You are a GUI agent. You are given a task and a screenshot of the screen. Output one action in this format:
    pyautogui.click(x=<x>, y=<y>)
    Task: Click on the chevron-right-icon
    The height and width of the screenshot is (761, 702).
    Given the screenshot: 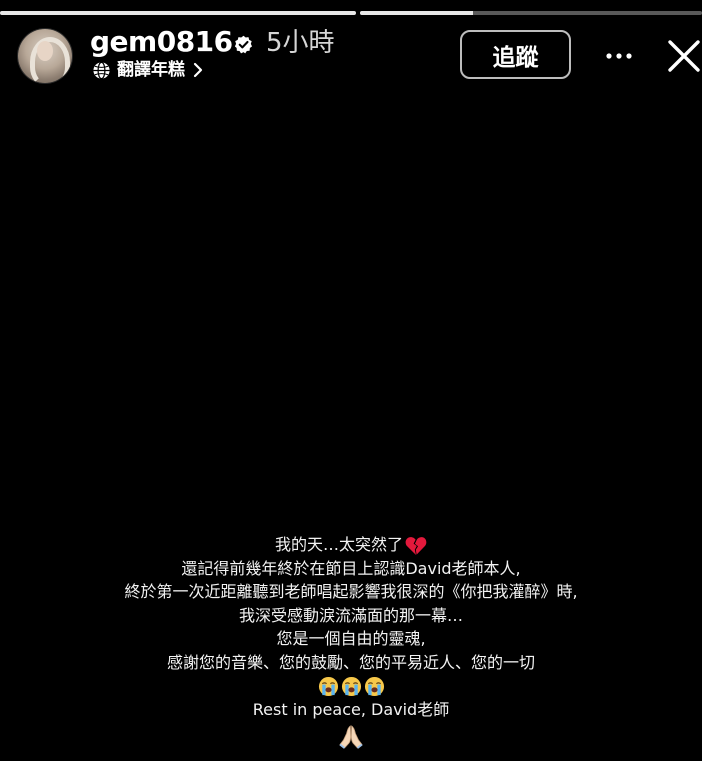 What is the action you would take?
    pyautogui.click(x=198, y=70)
    